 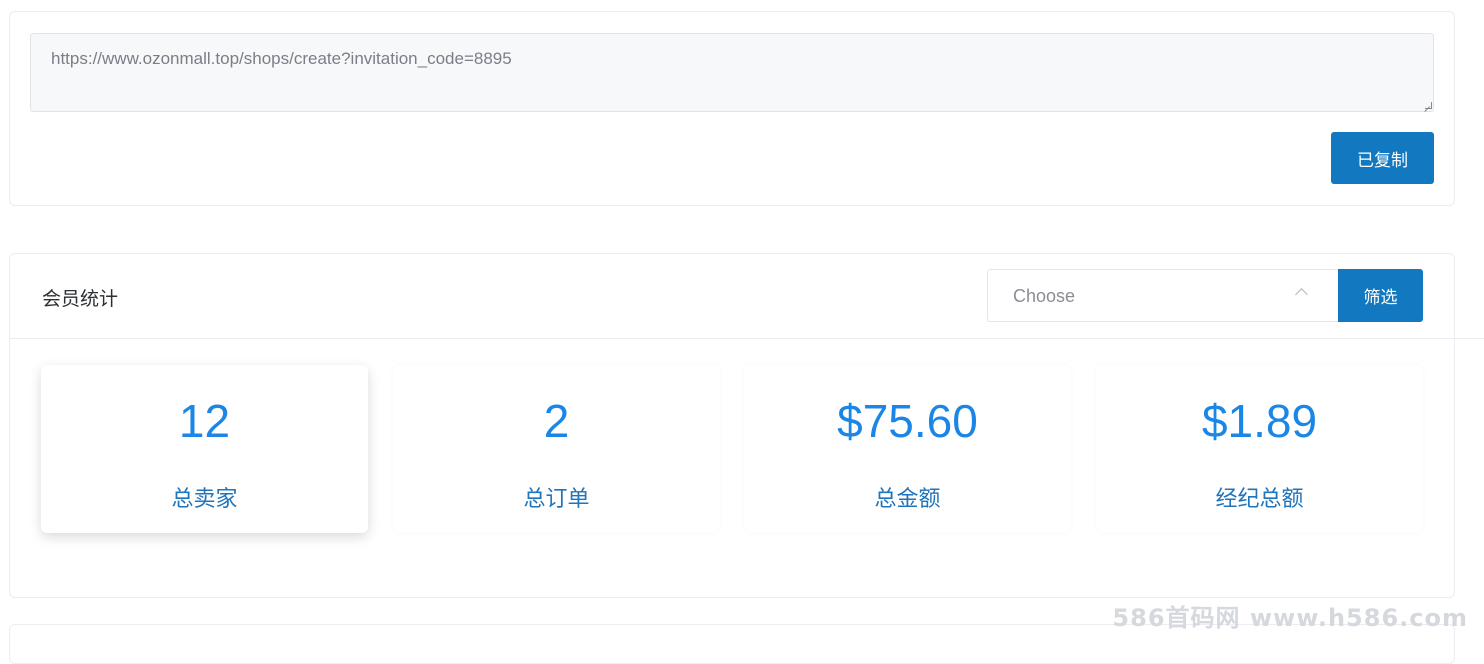 I want to click on stat-label: 总卖家, so click(x=204, y=498).